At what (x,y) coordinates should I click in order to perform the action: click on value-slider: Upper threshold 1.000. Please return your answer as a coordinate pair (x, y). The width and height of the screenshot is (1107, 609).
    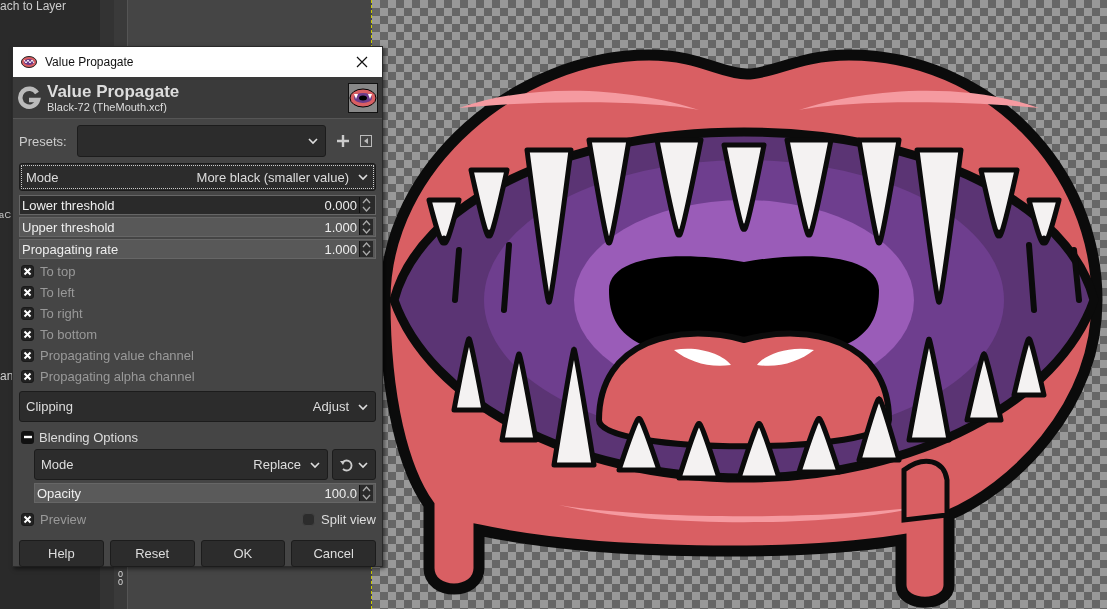
    Looking at the image, I should click on (197, 227).